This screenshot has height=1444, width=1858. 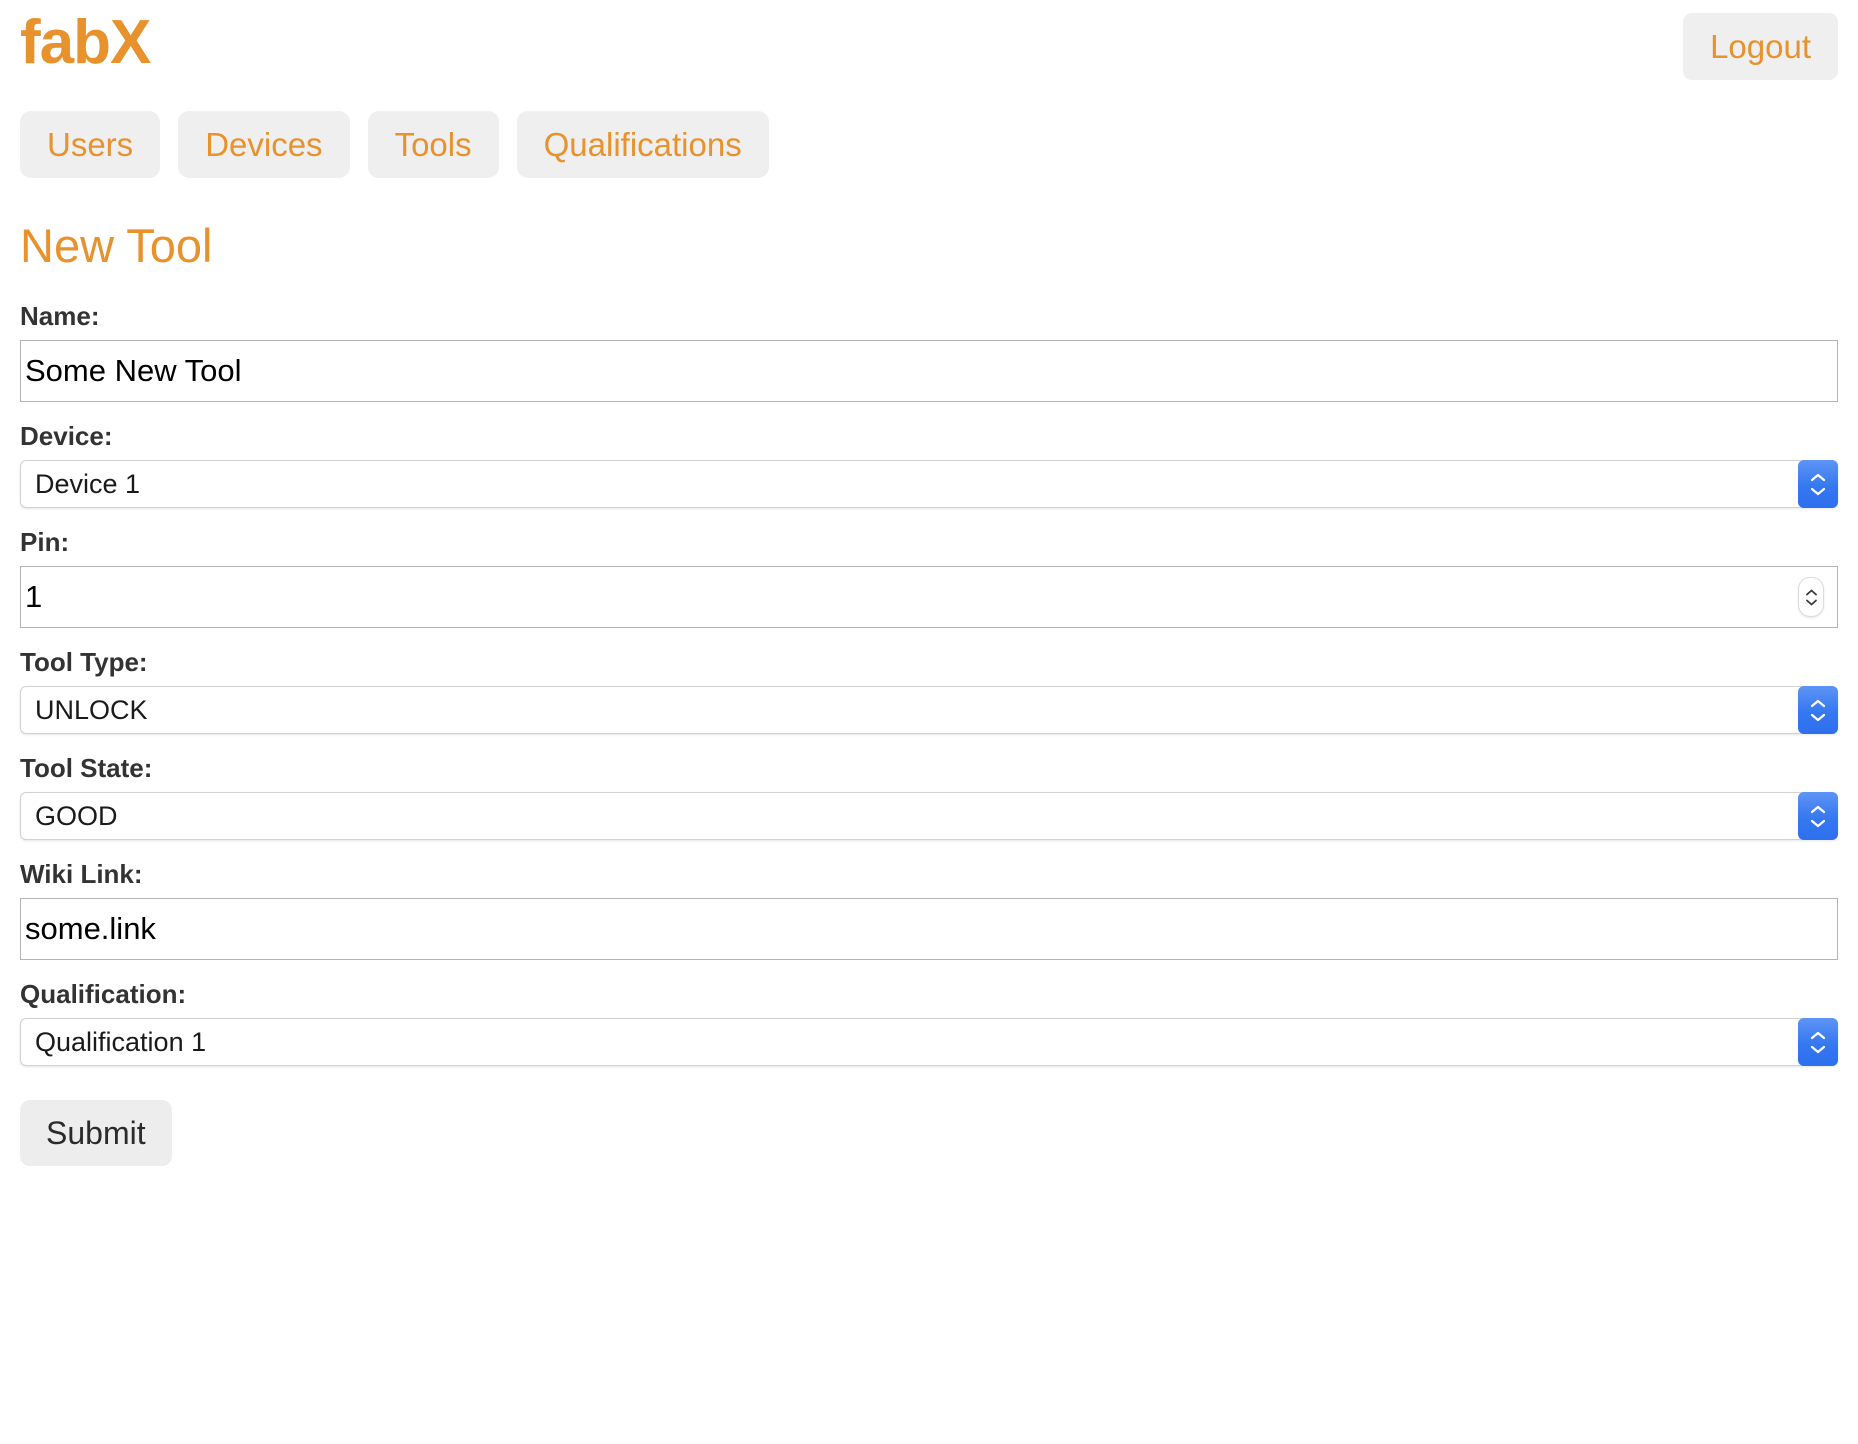 I want to click on tool-state-select: GOOD, so click(x=929, y=816).